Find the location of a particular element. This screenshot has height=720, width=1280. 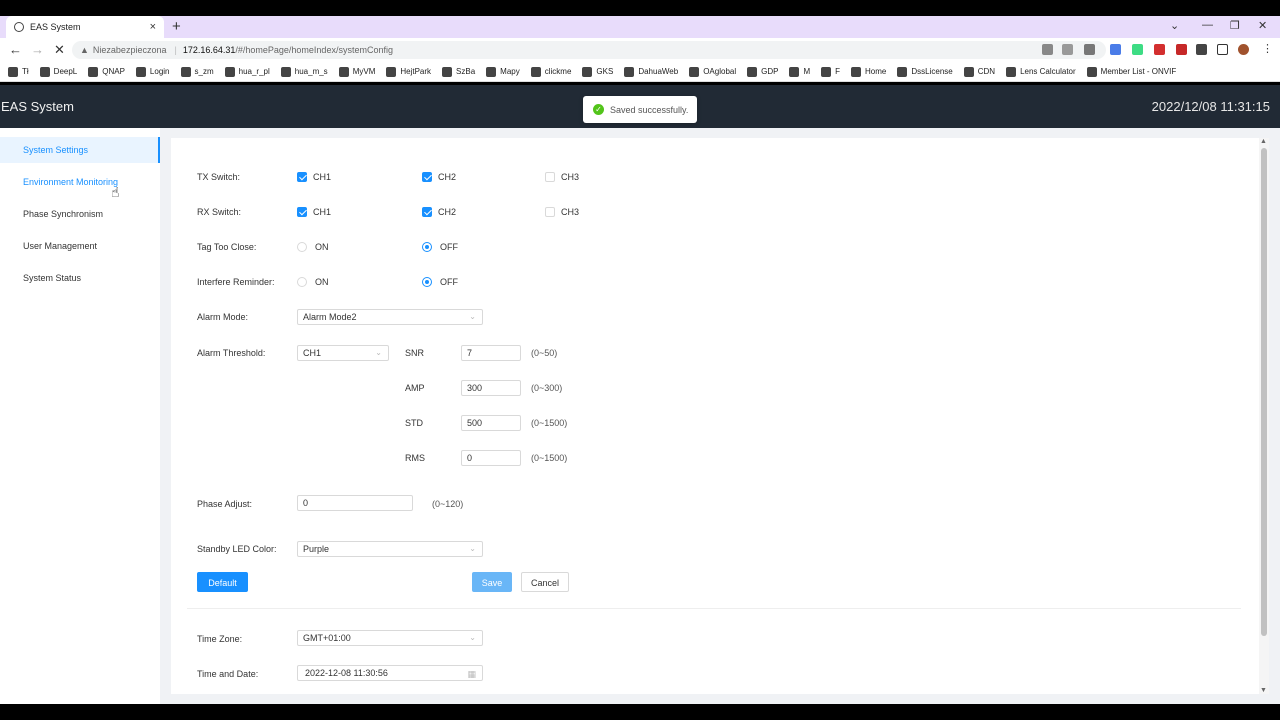

time-date-value: 2022-12-08 11:30:56 is located at coordinates (346, 673).